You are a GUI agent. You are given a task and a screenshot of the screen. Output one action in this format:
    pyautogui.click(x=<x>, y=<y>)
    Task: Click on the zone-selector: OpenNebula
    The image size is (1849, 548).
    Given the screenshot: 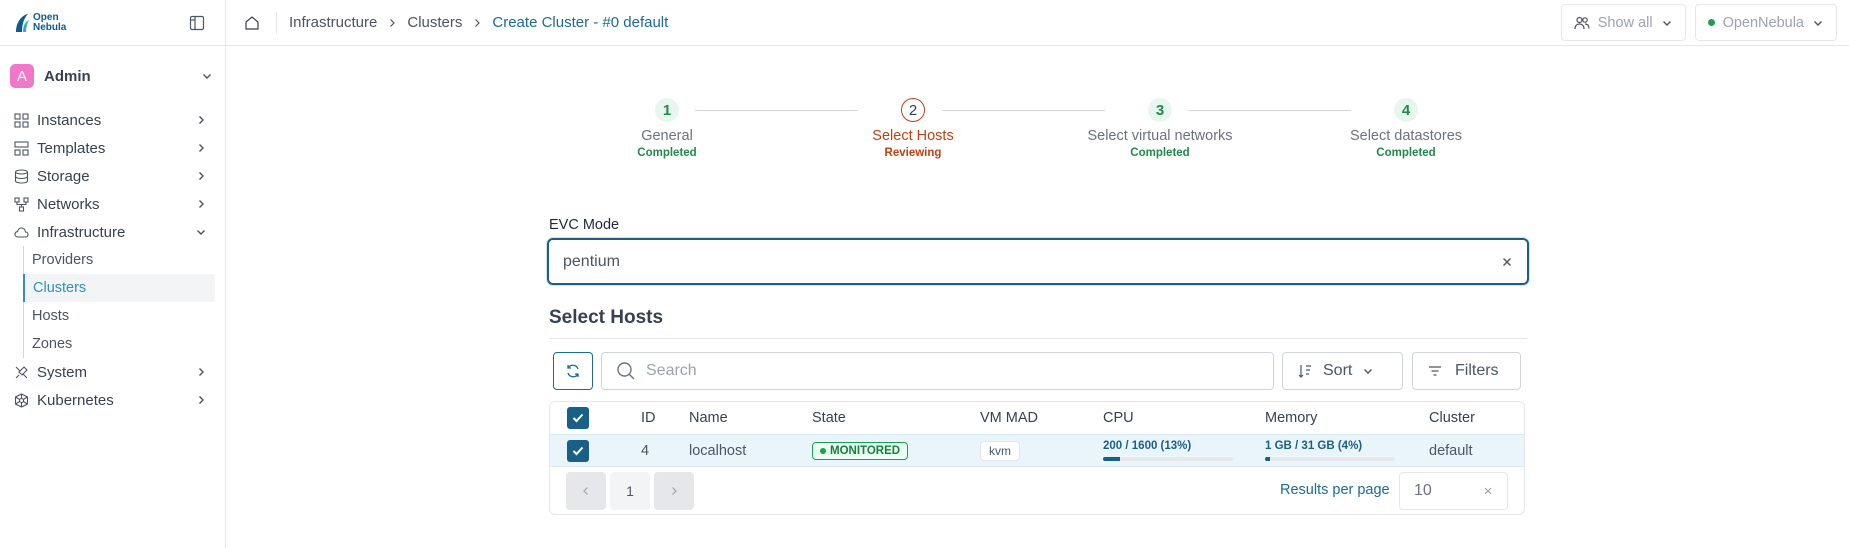 What is the action you would take?
    pyautogui.click(x=1765, y=22)
    